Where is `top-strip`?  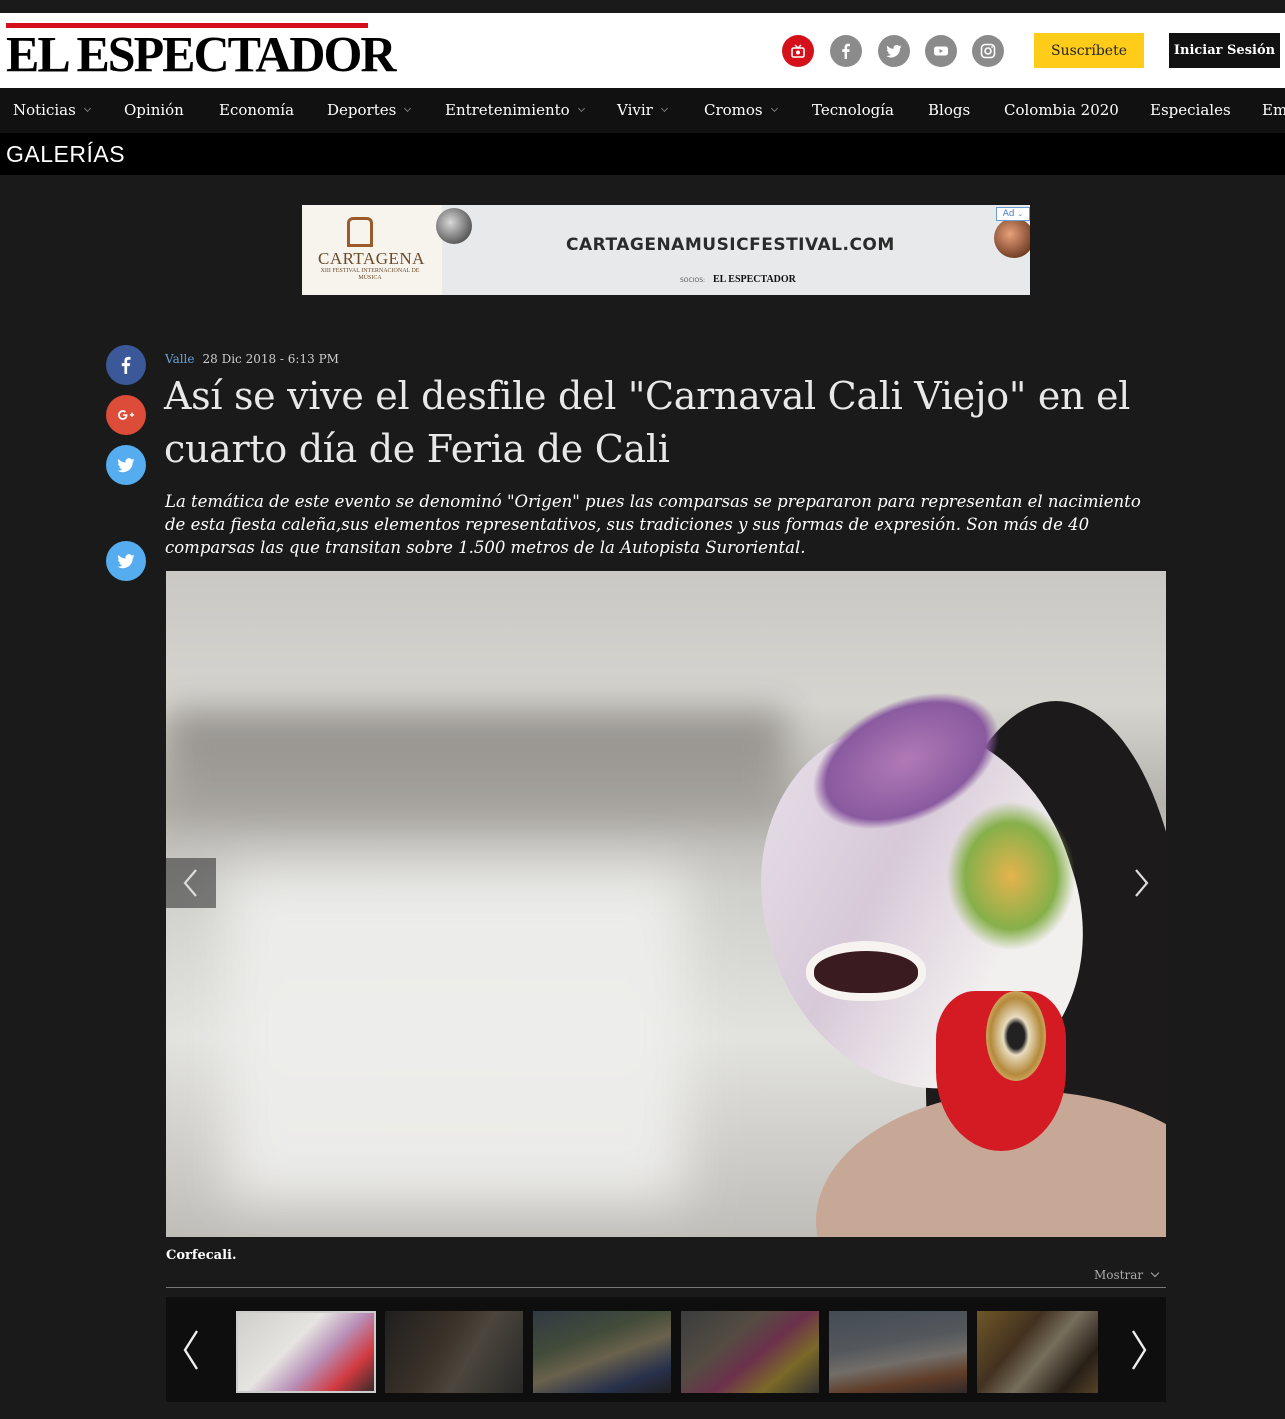
top-strip is located at coordinates (642, 6).